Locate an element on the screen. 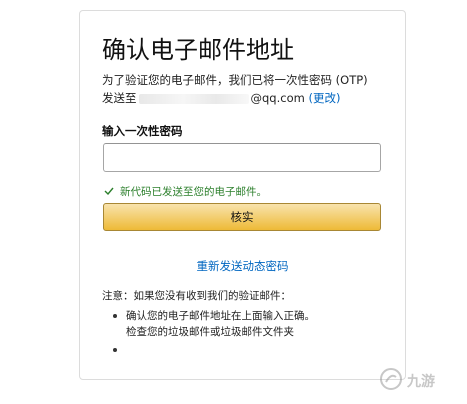 The height and width of the screenshot is (404, 467). resend-container: 重新发送动态密码 is located at coordinates (233, 266).